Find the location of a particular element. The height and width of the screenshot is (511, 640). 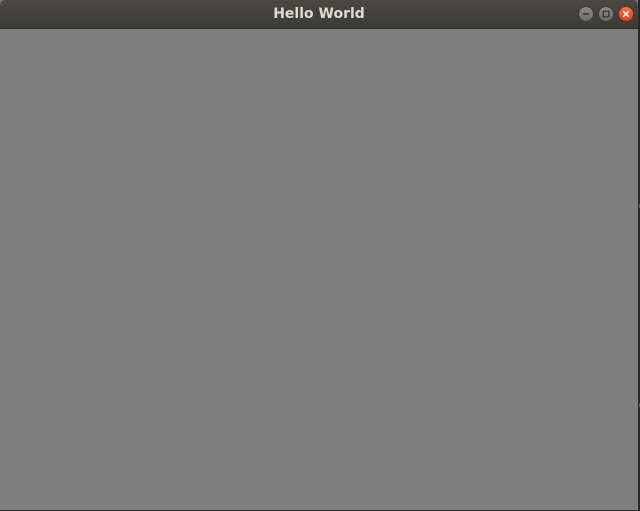

close-icon is located at coordinates (626, 14).